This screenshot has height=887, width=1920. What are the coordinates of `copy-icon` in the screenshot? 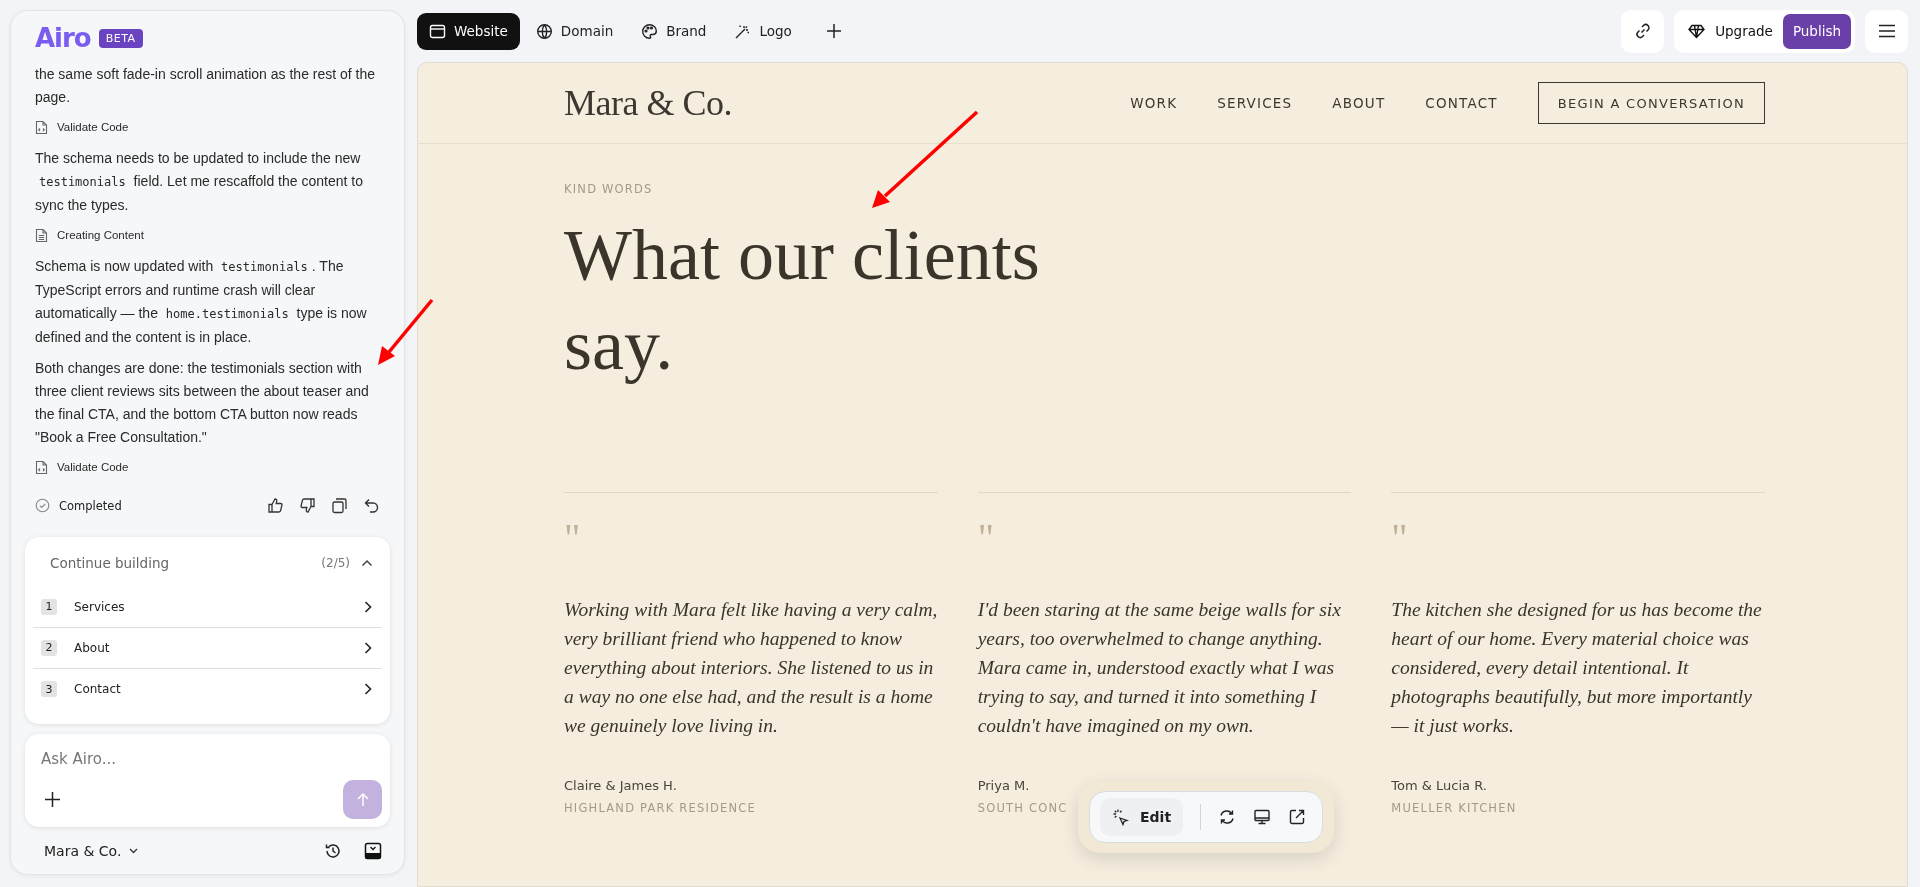 It's located at (339, 506).